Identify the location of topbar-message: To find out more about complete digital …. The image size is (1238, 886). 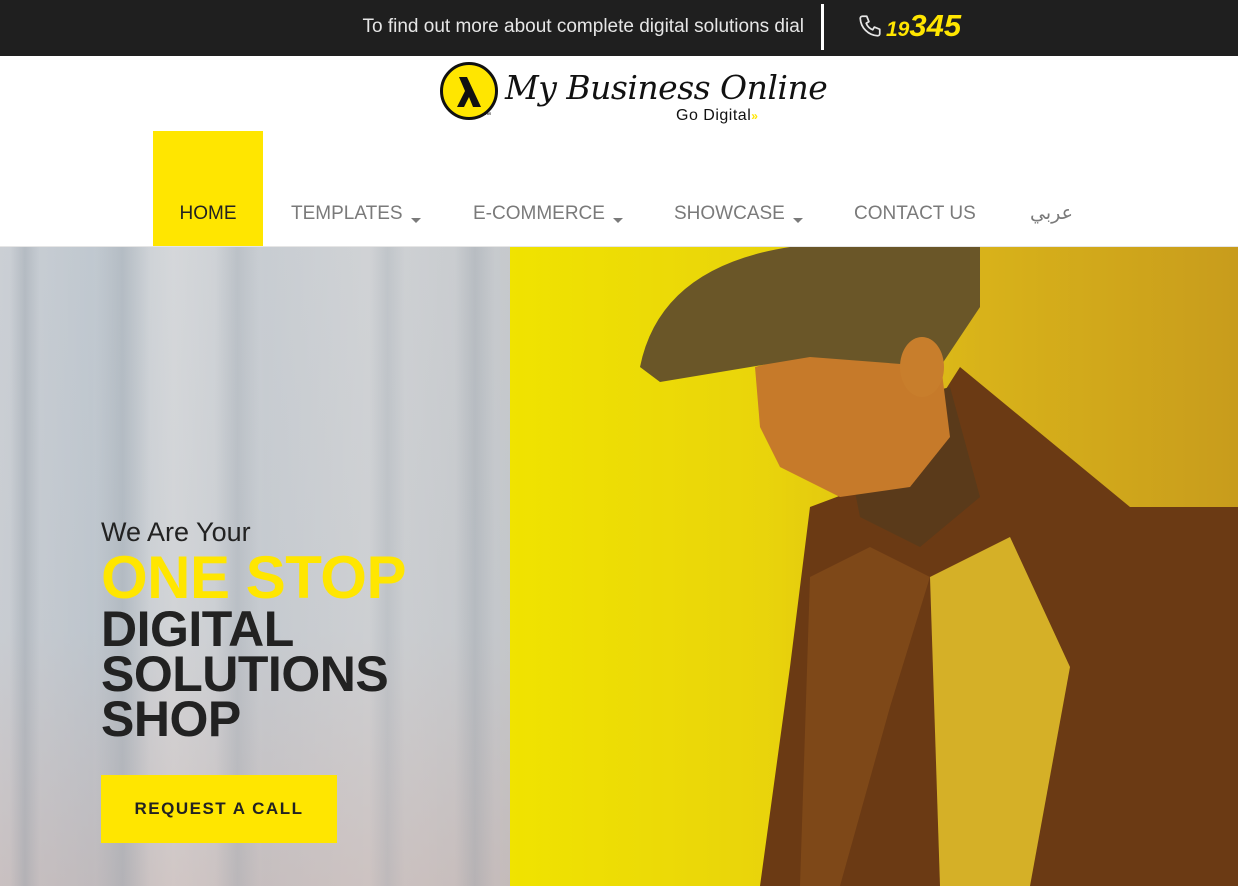
(583, 26).